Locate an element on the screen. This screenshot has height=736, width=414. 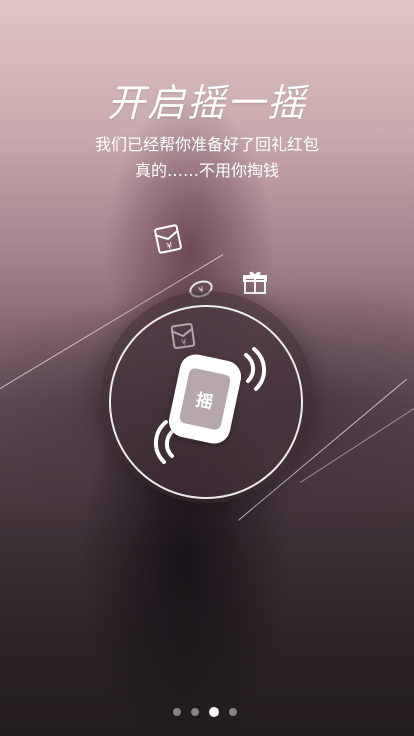
page-indicator is located at coordinates (208, 712).